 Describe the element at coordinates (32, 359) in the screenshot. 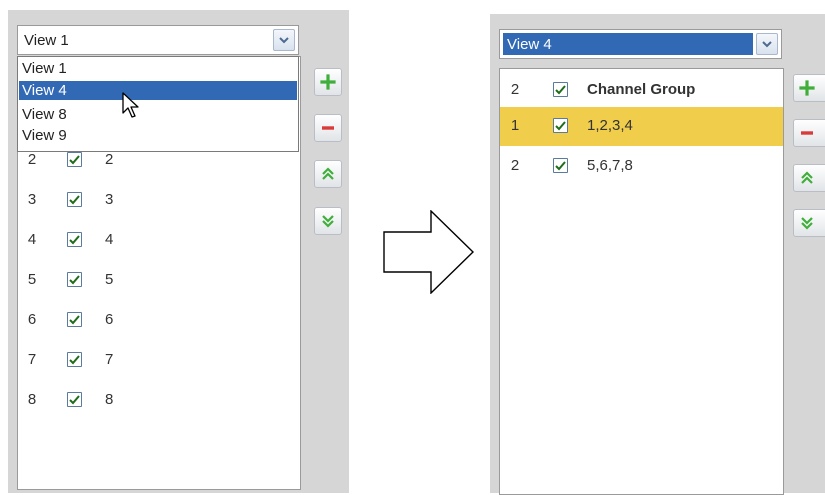

I see `row-number: 7` at that location.